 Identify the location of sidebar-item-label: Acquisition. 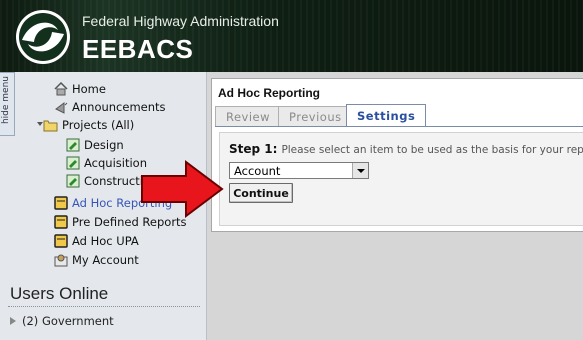
(115, 162).